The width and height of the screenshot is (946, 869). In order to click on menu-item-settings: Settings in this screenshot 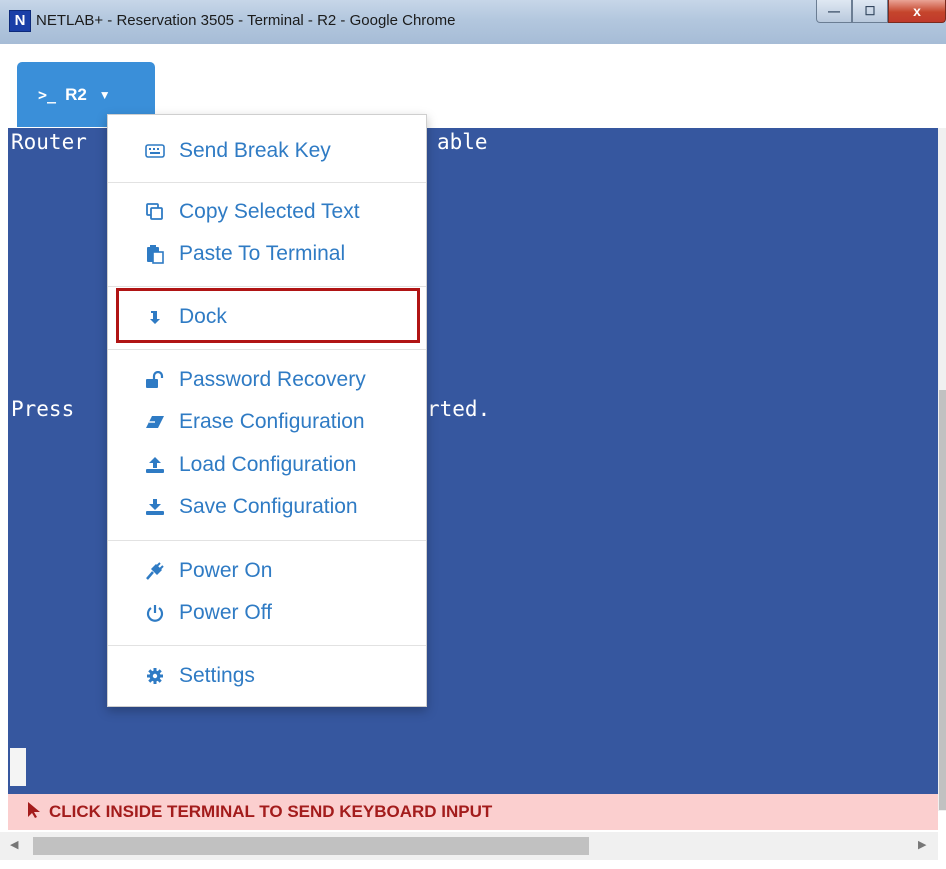, I will do `click(267, 676)`.